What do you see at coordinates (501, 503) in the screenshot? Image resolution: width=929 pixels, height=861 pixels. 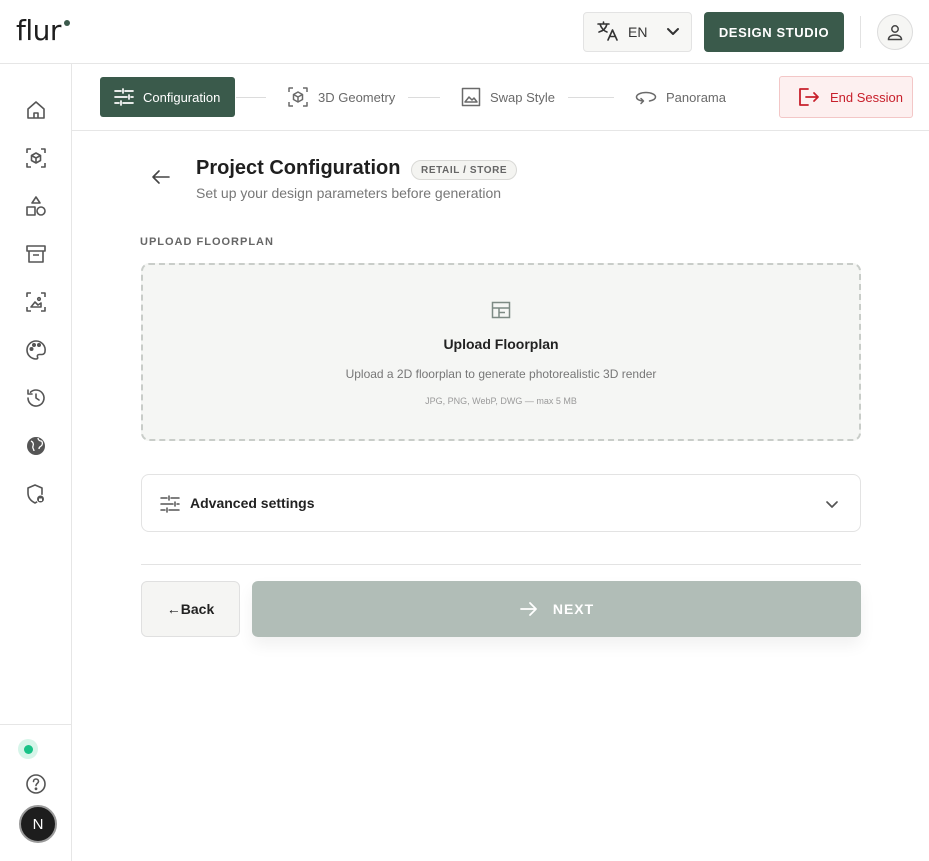 I see `advanced-settings-toggle: Advanced settings` at bounding box center [501, 503].